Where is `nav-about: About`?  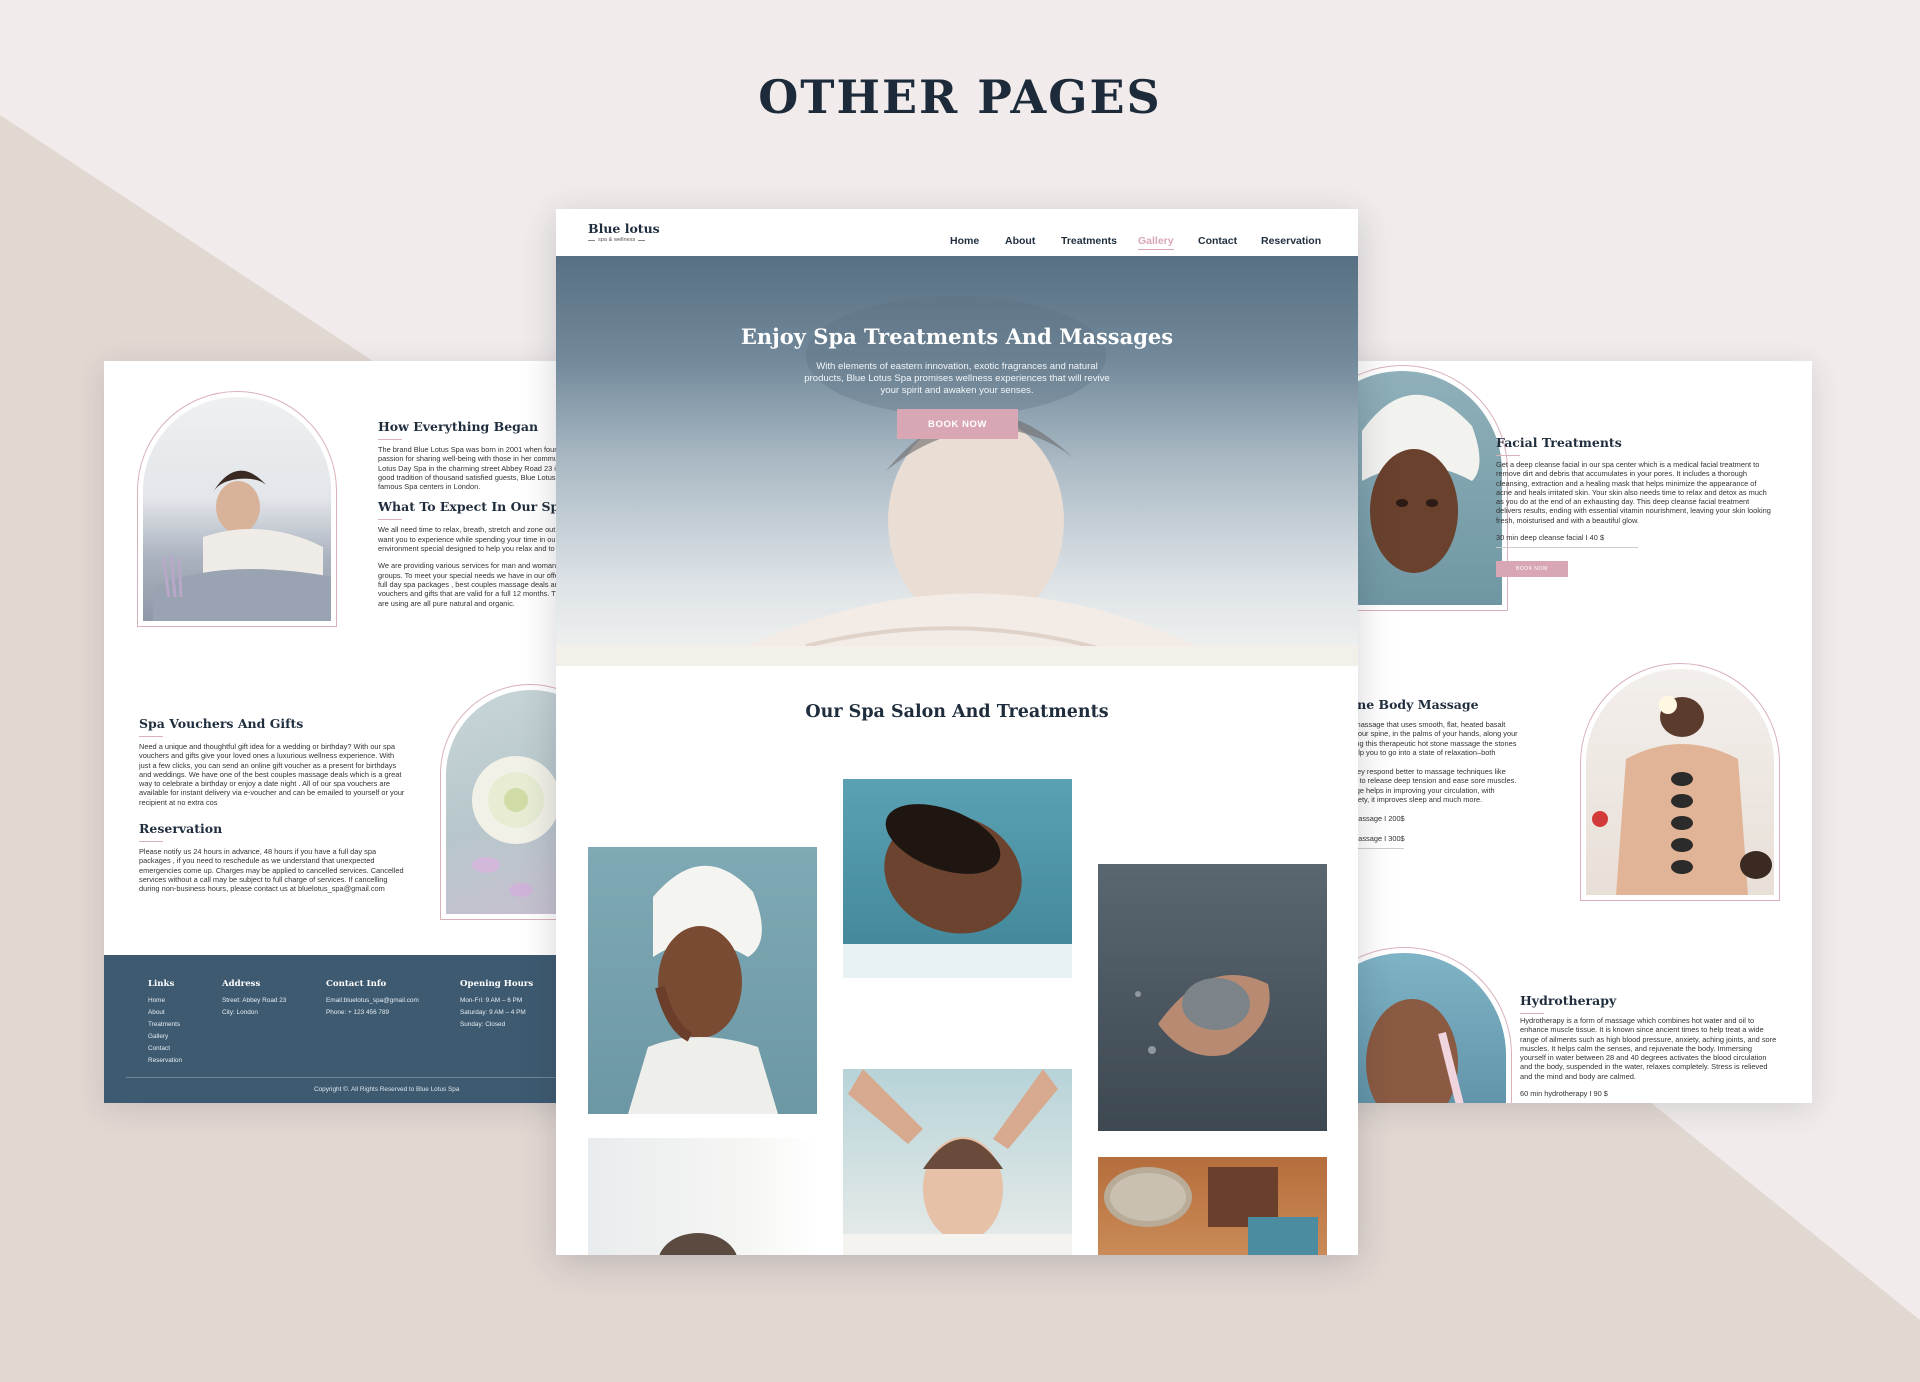
nav-about: About is located at coordinates (1020, 241).